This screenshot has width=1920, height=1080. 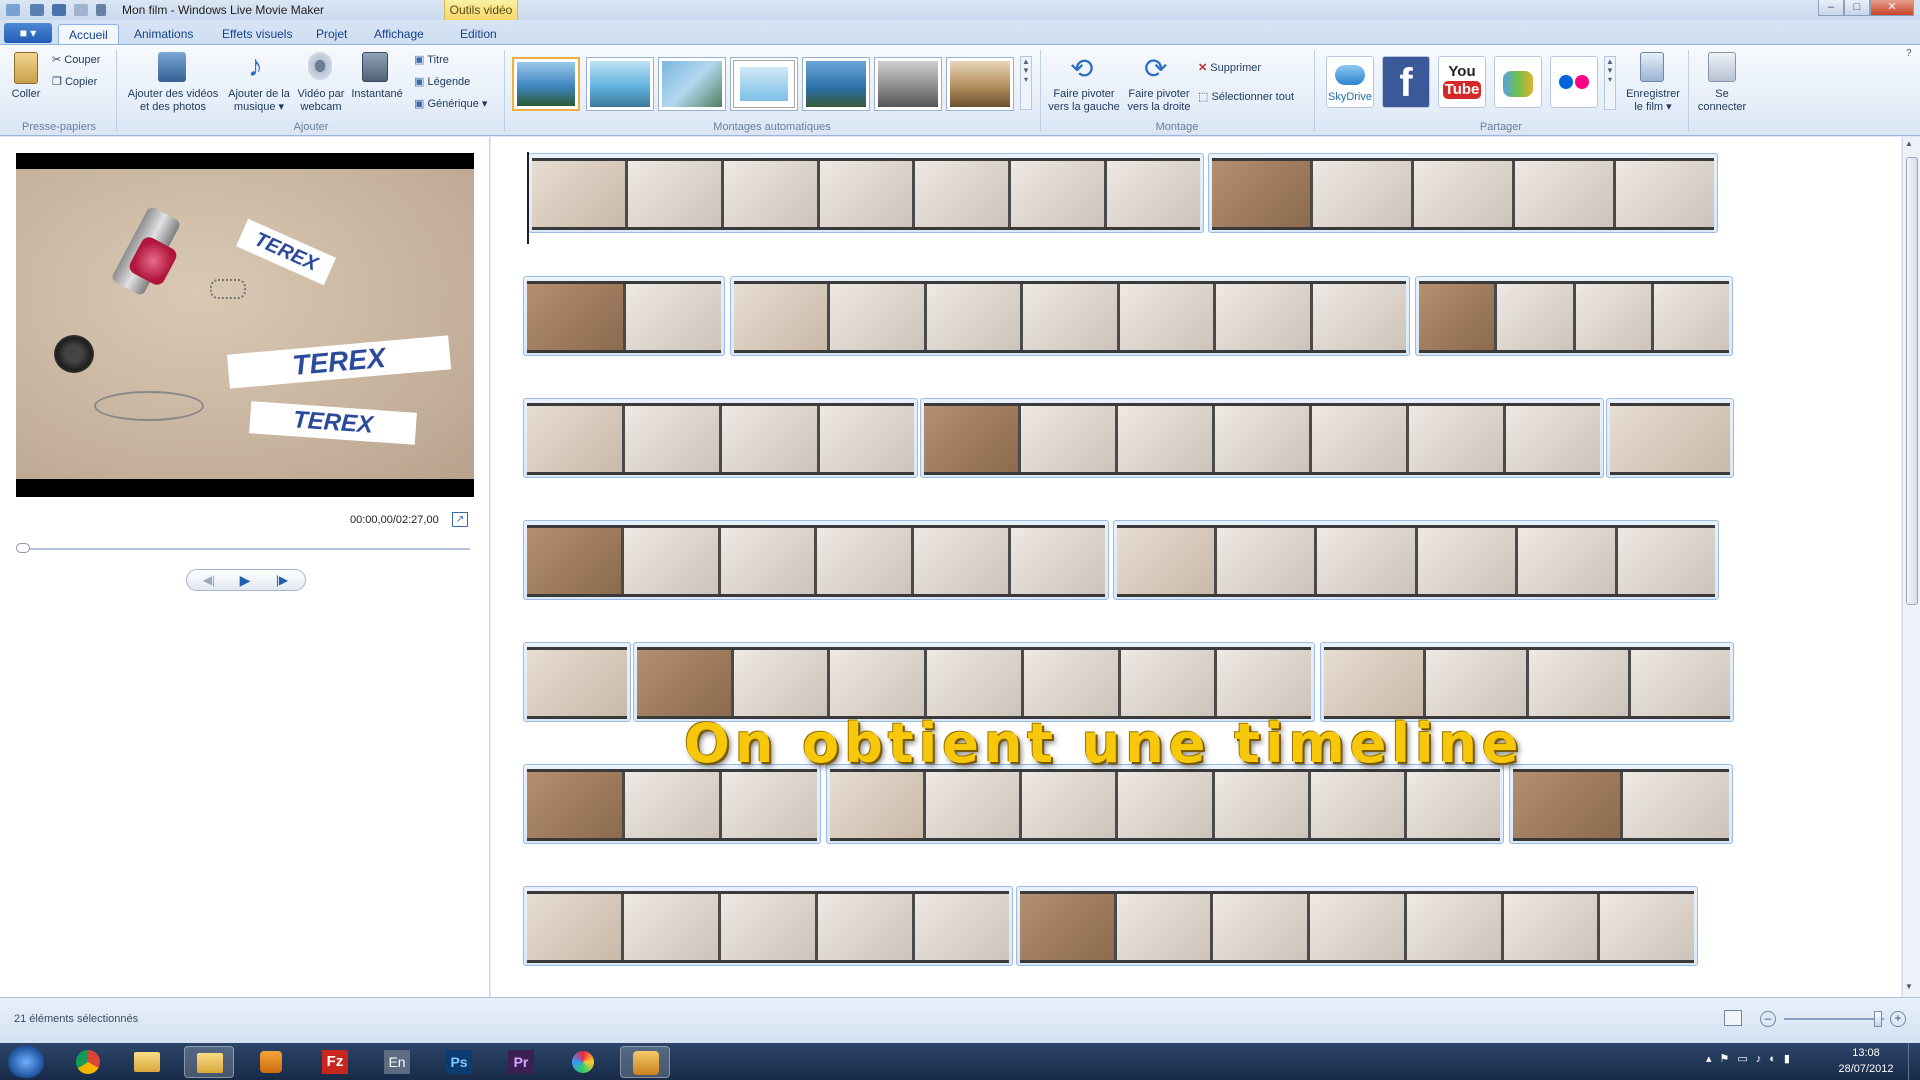 What do you see at coordinates (1236, 68) in the screenshot?
I see `delete-label: Supprimer` at bounding box center [1236, 68].